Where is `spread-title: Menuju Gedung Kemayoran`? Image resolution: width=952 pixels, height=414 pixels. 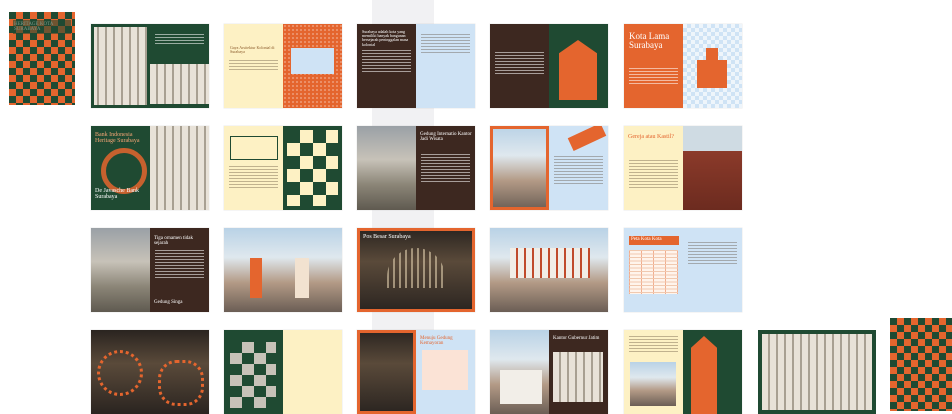
spread-title: Menuju Gedung Kemayoran is located at coordinates (436, 341).